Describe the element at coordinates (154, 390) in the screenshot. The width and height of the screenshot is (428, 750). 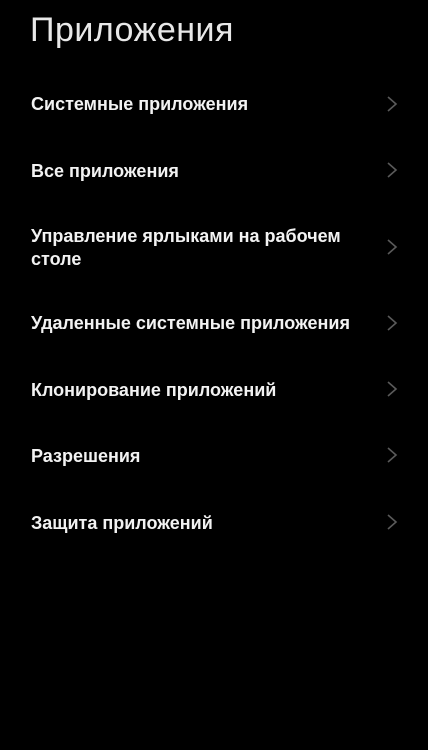
I see `menu-item-label: Клонирование приложений` at that location.